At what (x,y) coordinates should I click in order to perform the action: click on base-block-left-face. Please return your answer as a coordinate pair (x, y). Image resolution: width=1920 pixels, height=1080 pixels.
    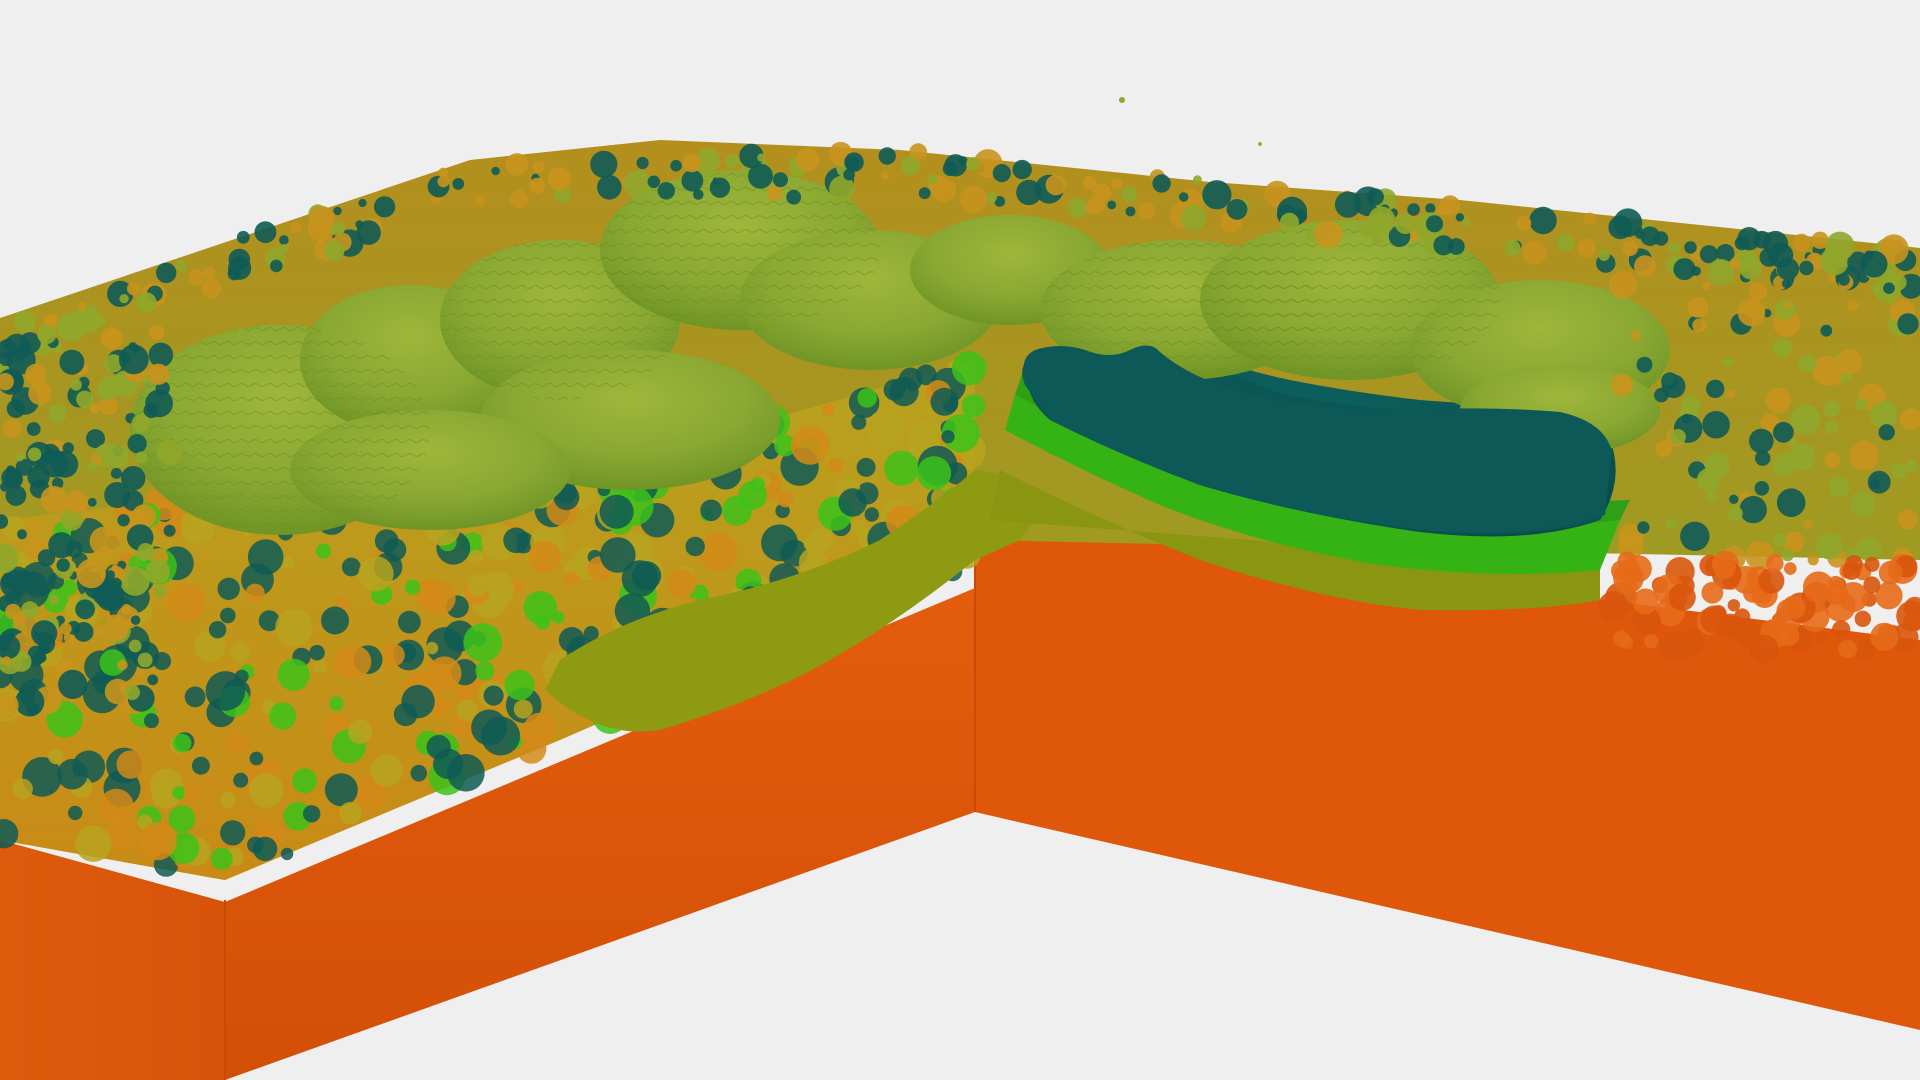
    Looking at the image, I should click on (112, 960).